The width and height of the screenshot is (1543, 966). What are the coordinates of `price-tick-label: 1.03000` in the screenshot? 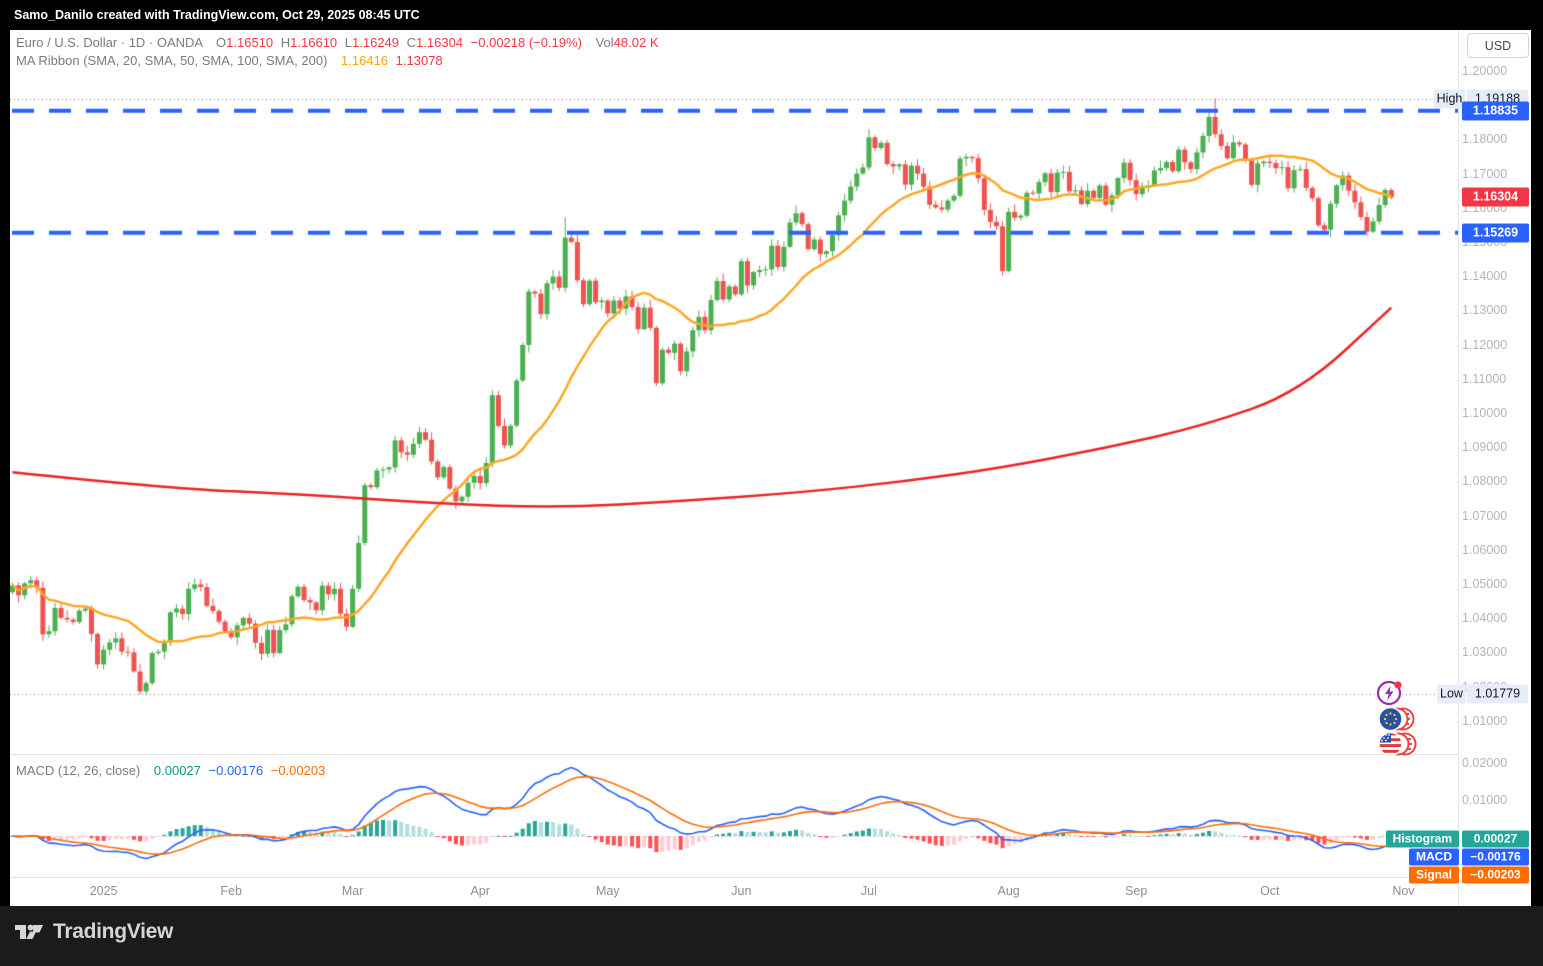 It's located at (1485, 652).